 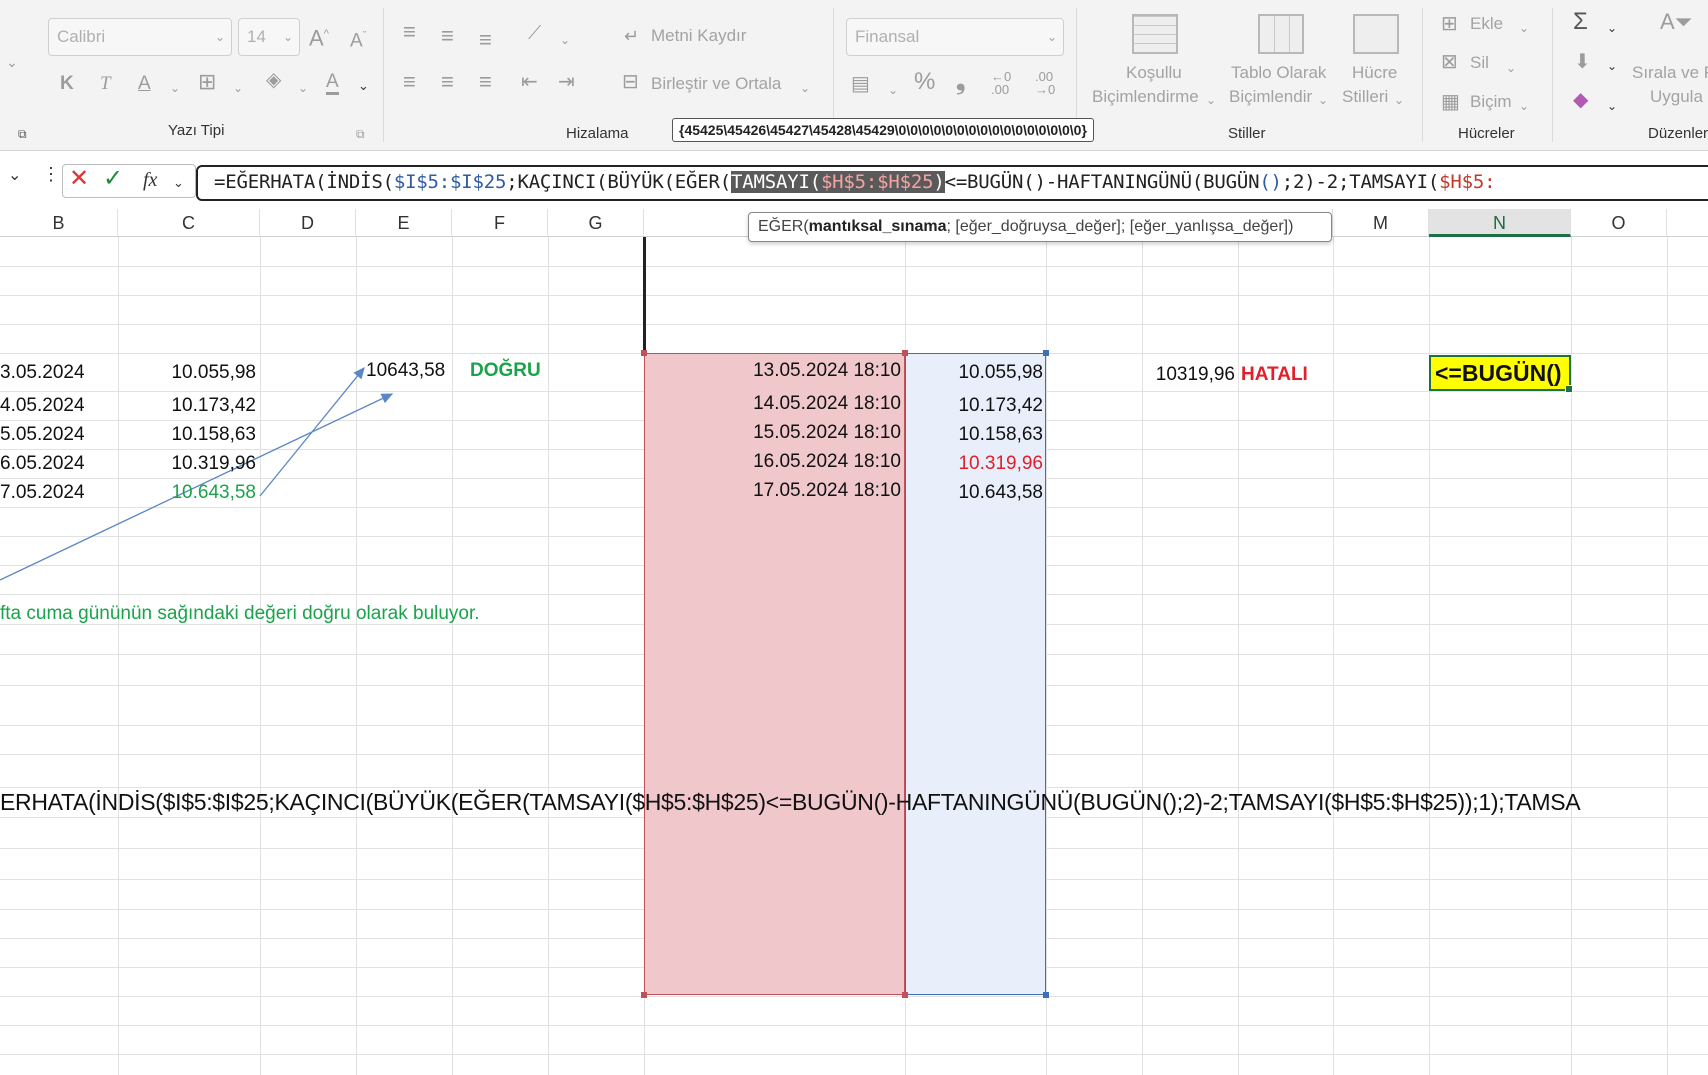 I want to click on cell-c6: 10.173,42, so click(x=188, y=406).